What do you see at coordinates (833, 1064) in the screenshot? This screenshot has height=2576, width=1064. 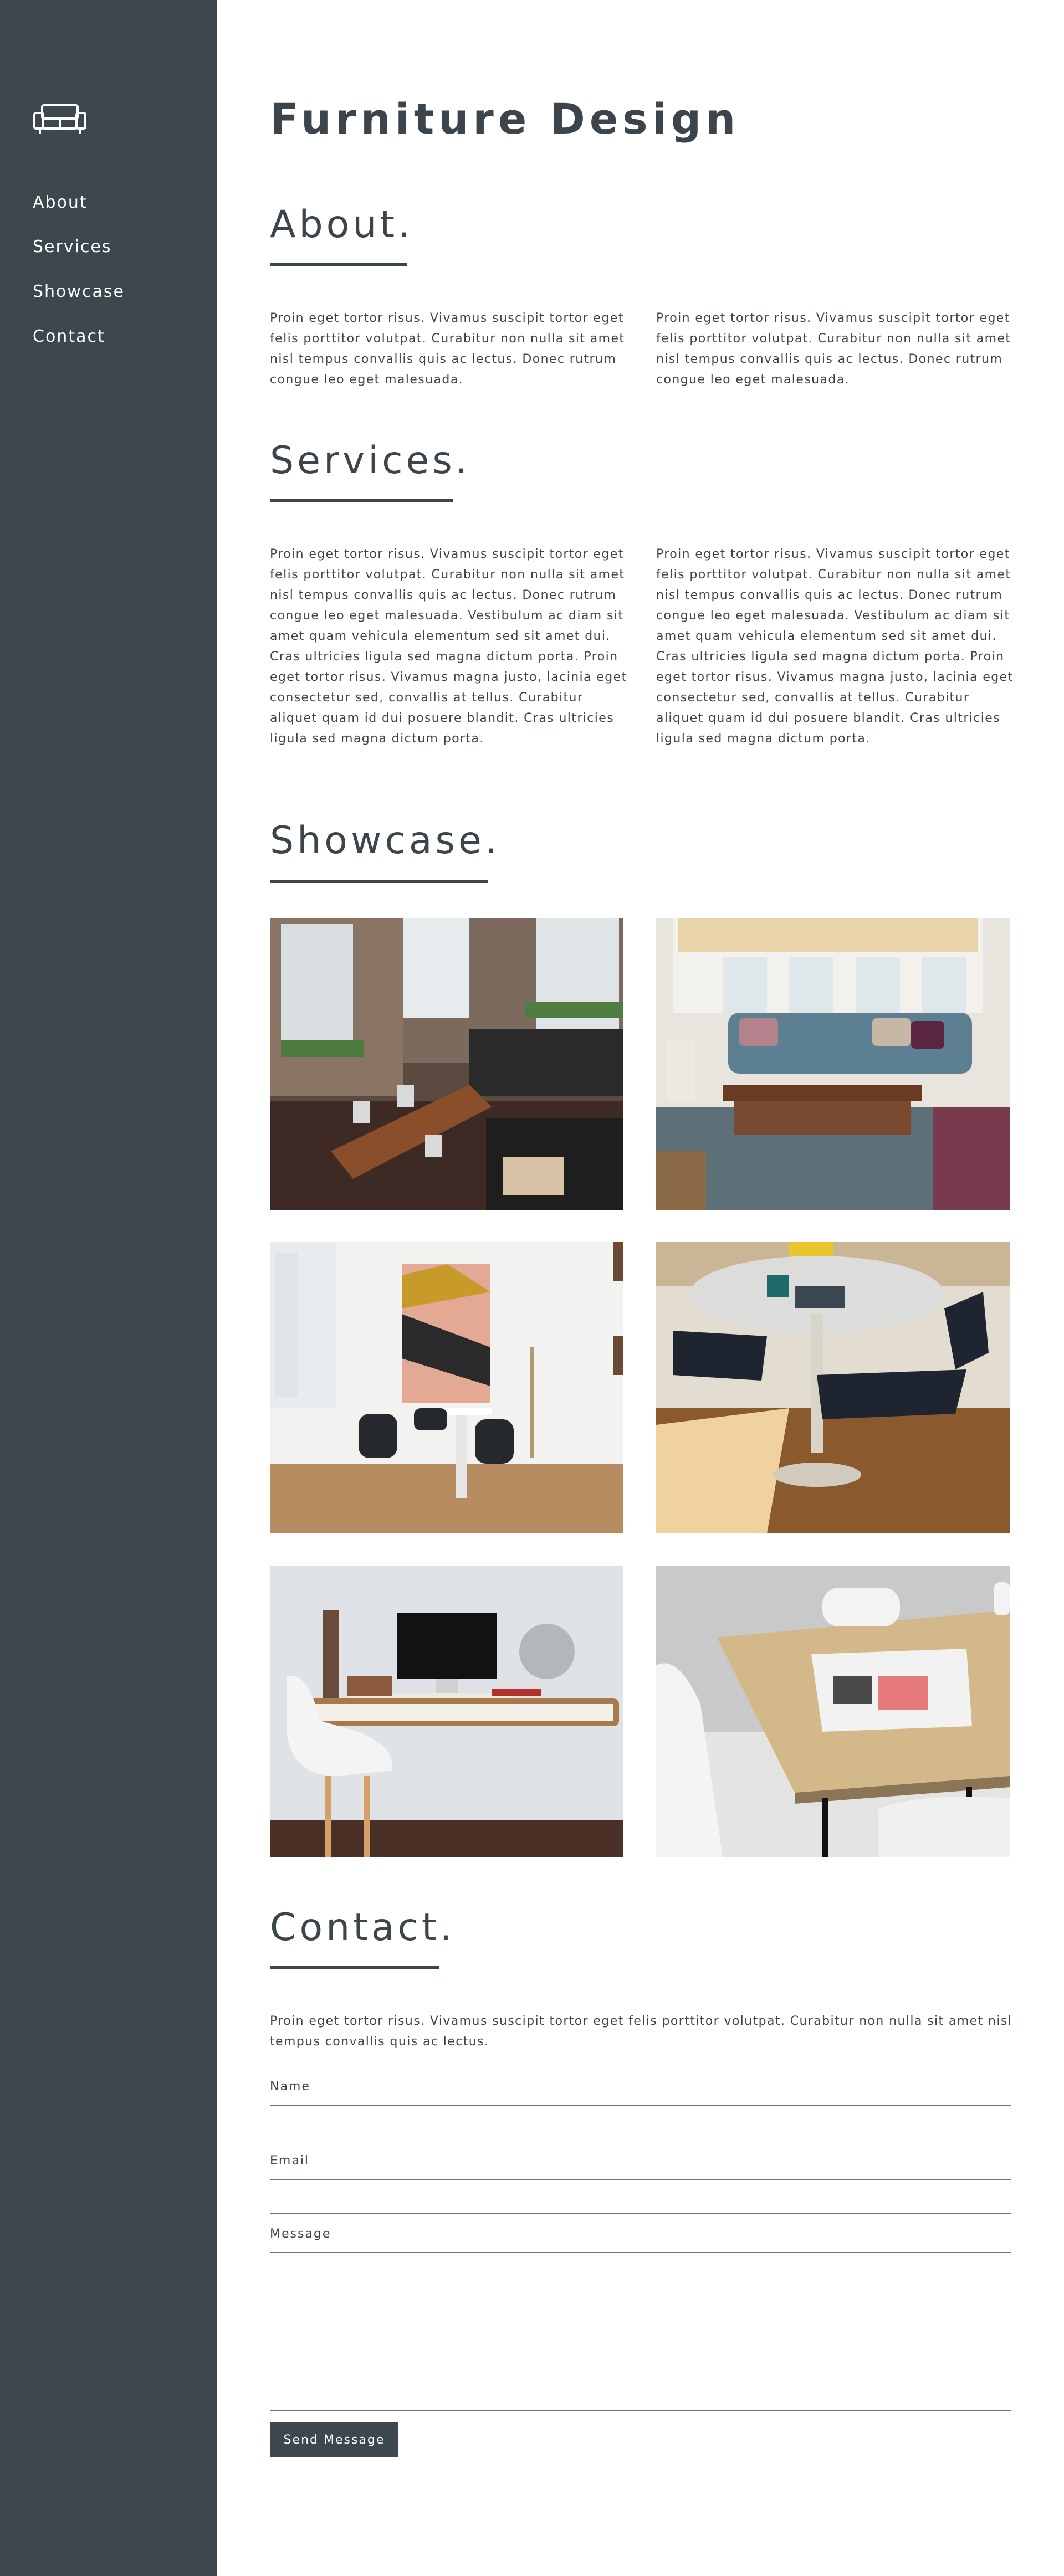 I see `showcase-image-living-room` at bounding box center [833, 1064].